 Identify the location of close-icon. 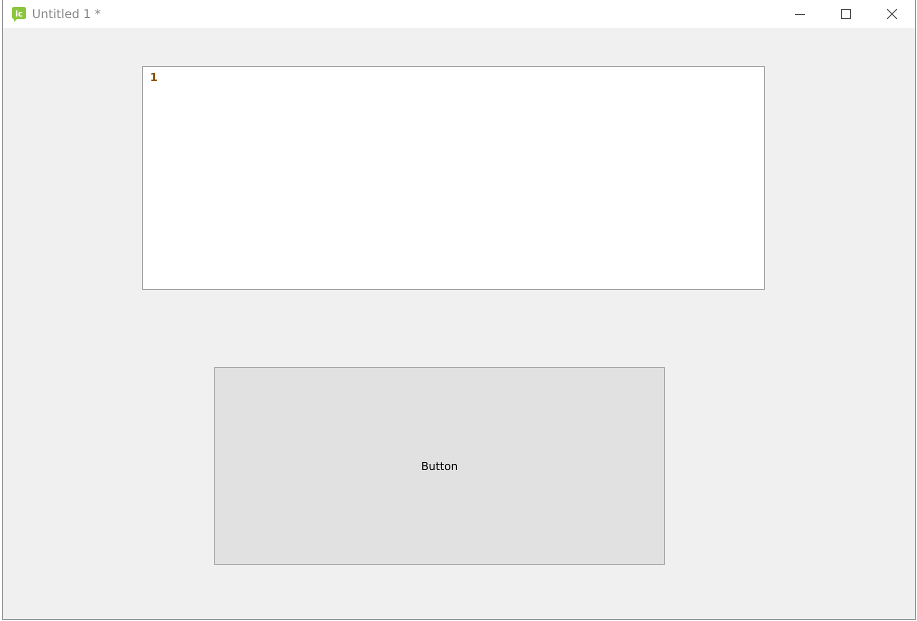
(892, 14).